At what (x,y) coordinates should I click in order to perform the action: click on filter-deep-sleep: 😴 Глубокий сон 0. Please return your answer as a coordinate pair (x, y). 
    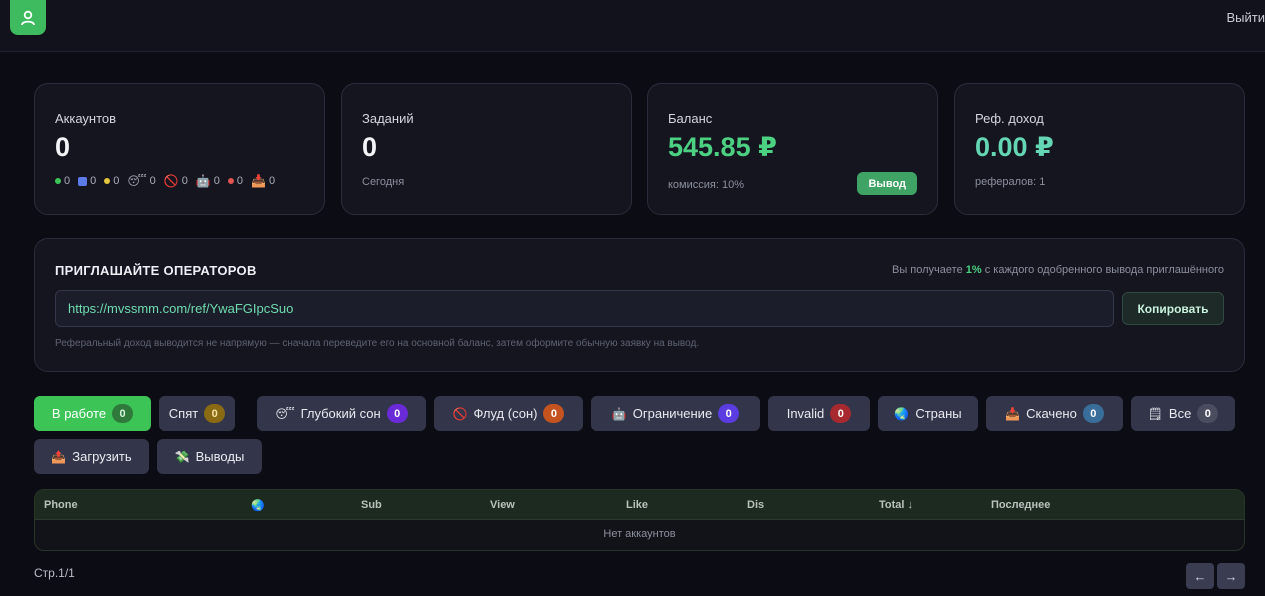
    Looking at the image, I should click on (341, 413).